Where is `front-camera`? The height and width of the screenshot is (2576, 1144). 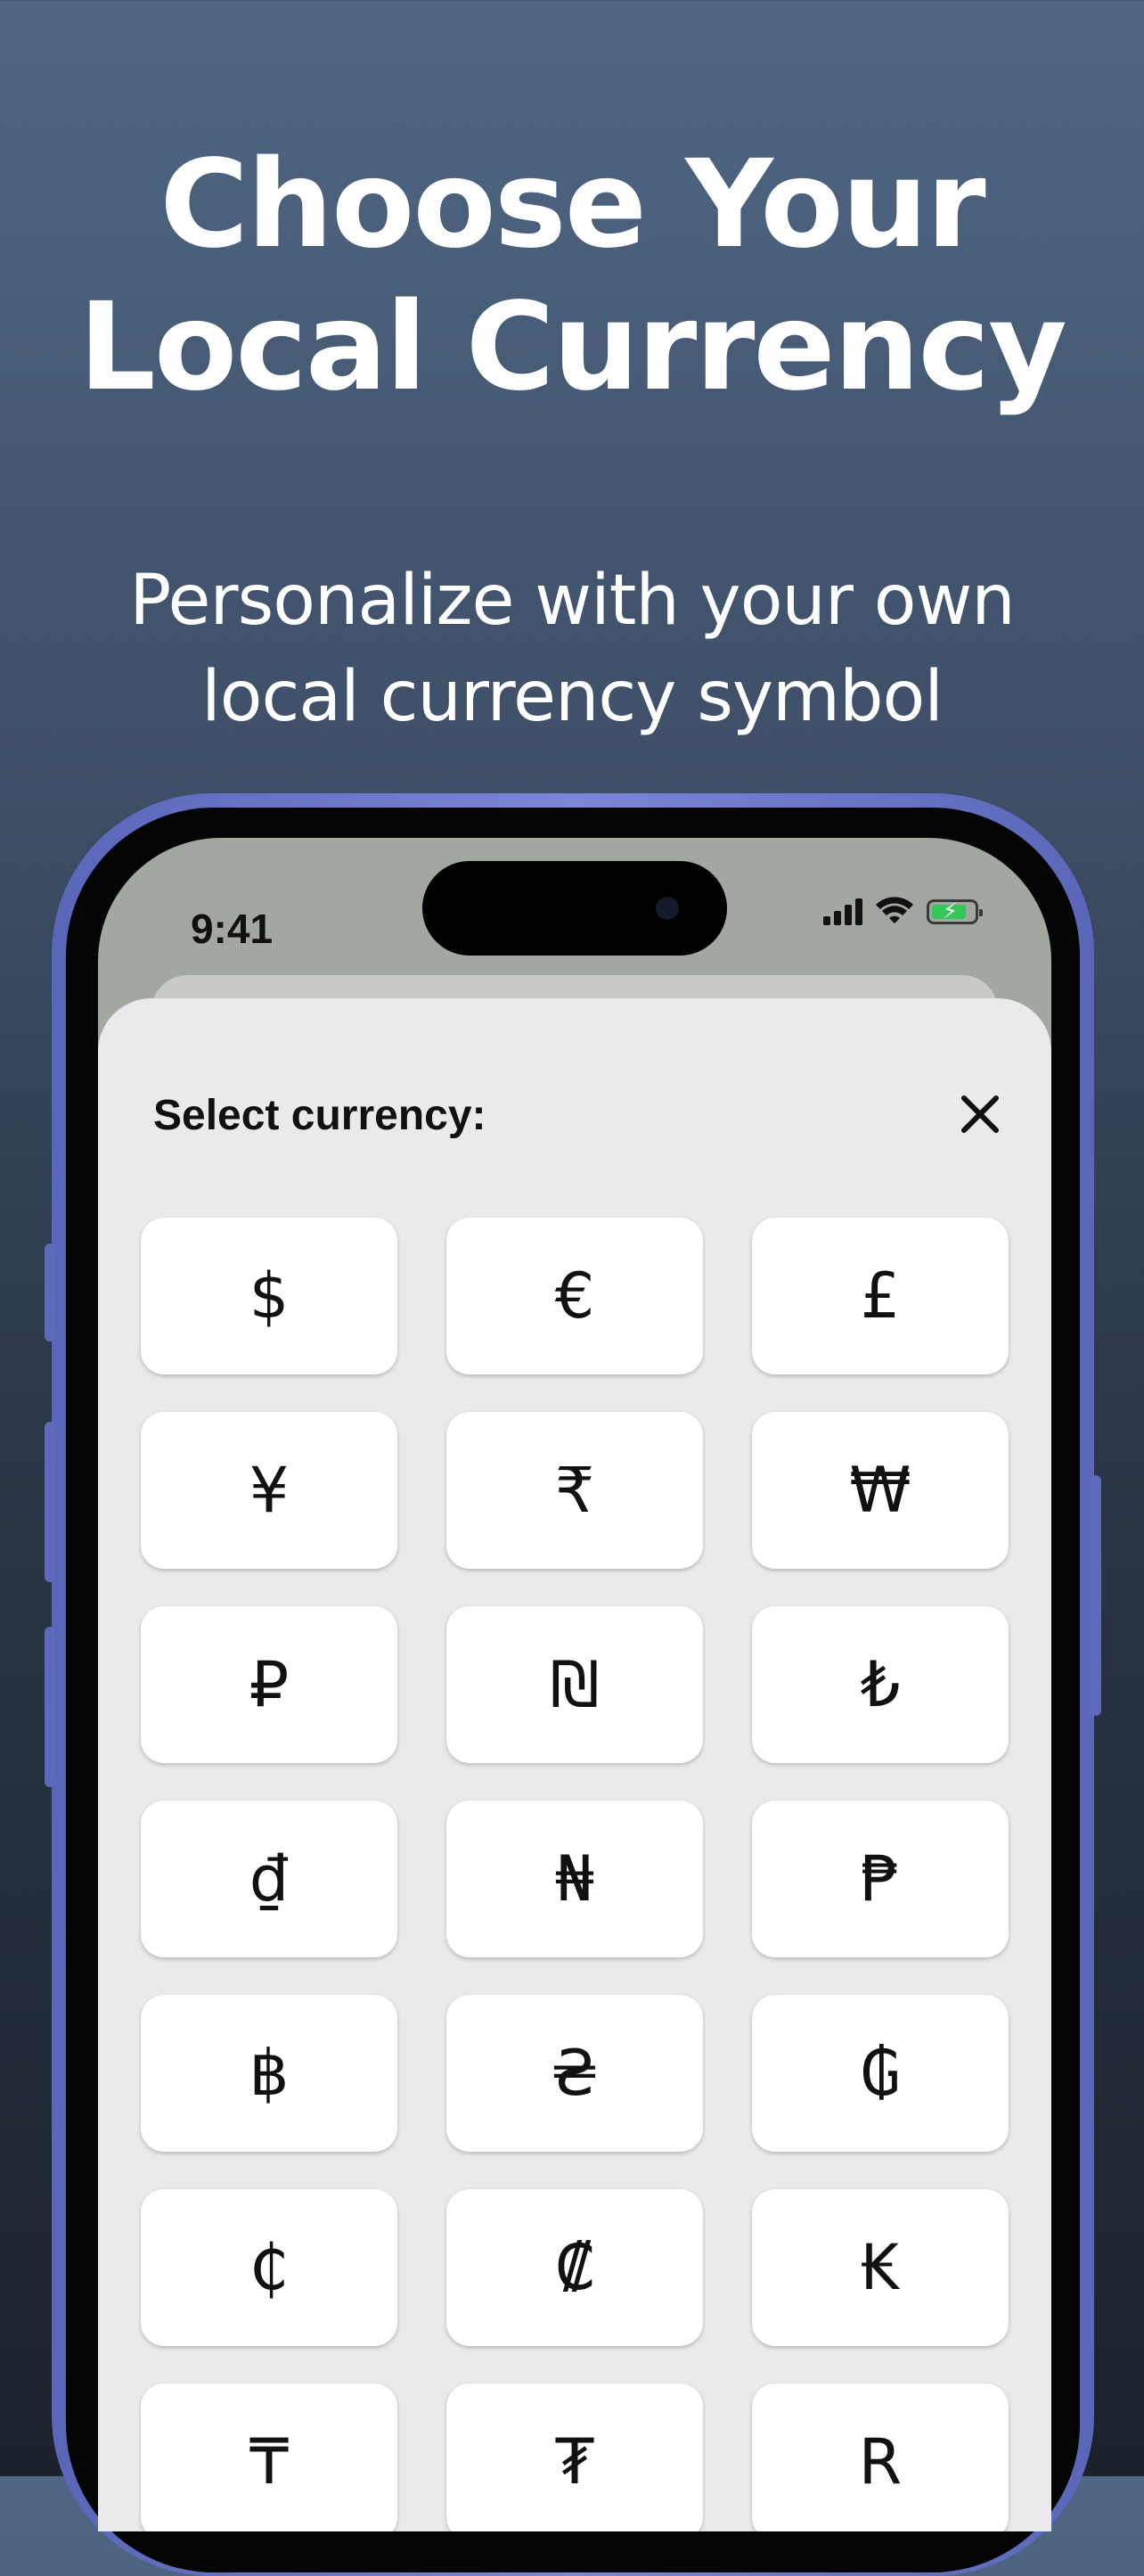
front-camera is located at coordinates (667, 908).